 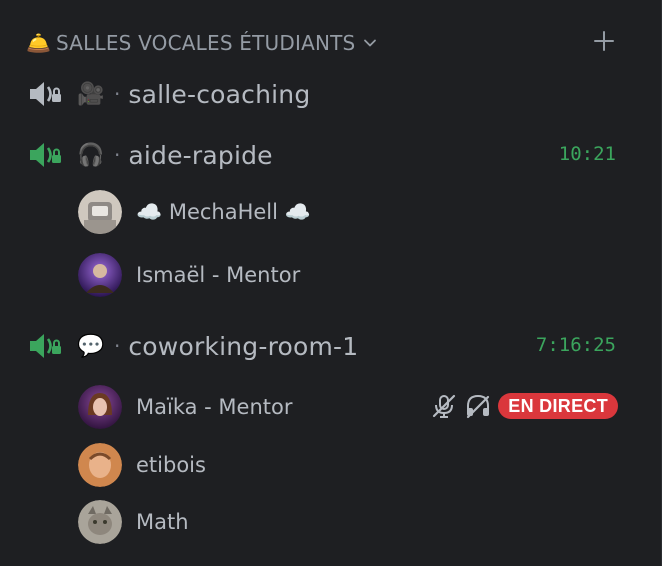 I want to click on video-camera-emoji-icon: 🎥, so click(x=91, y=94).